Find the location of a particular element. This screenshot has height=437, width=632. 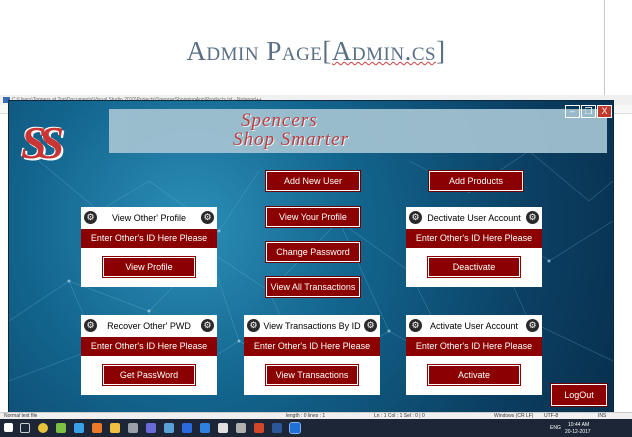

view-transactions-button: View Transactions is located at coordinates (312, 375).